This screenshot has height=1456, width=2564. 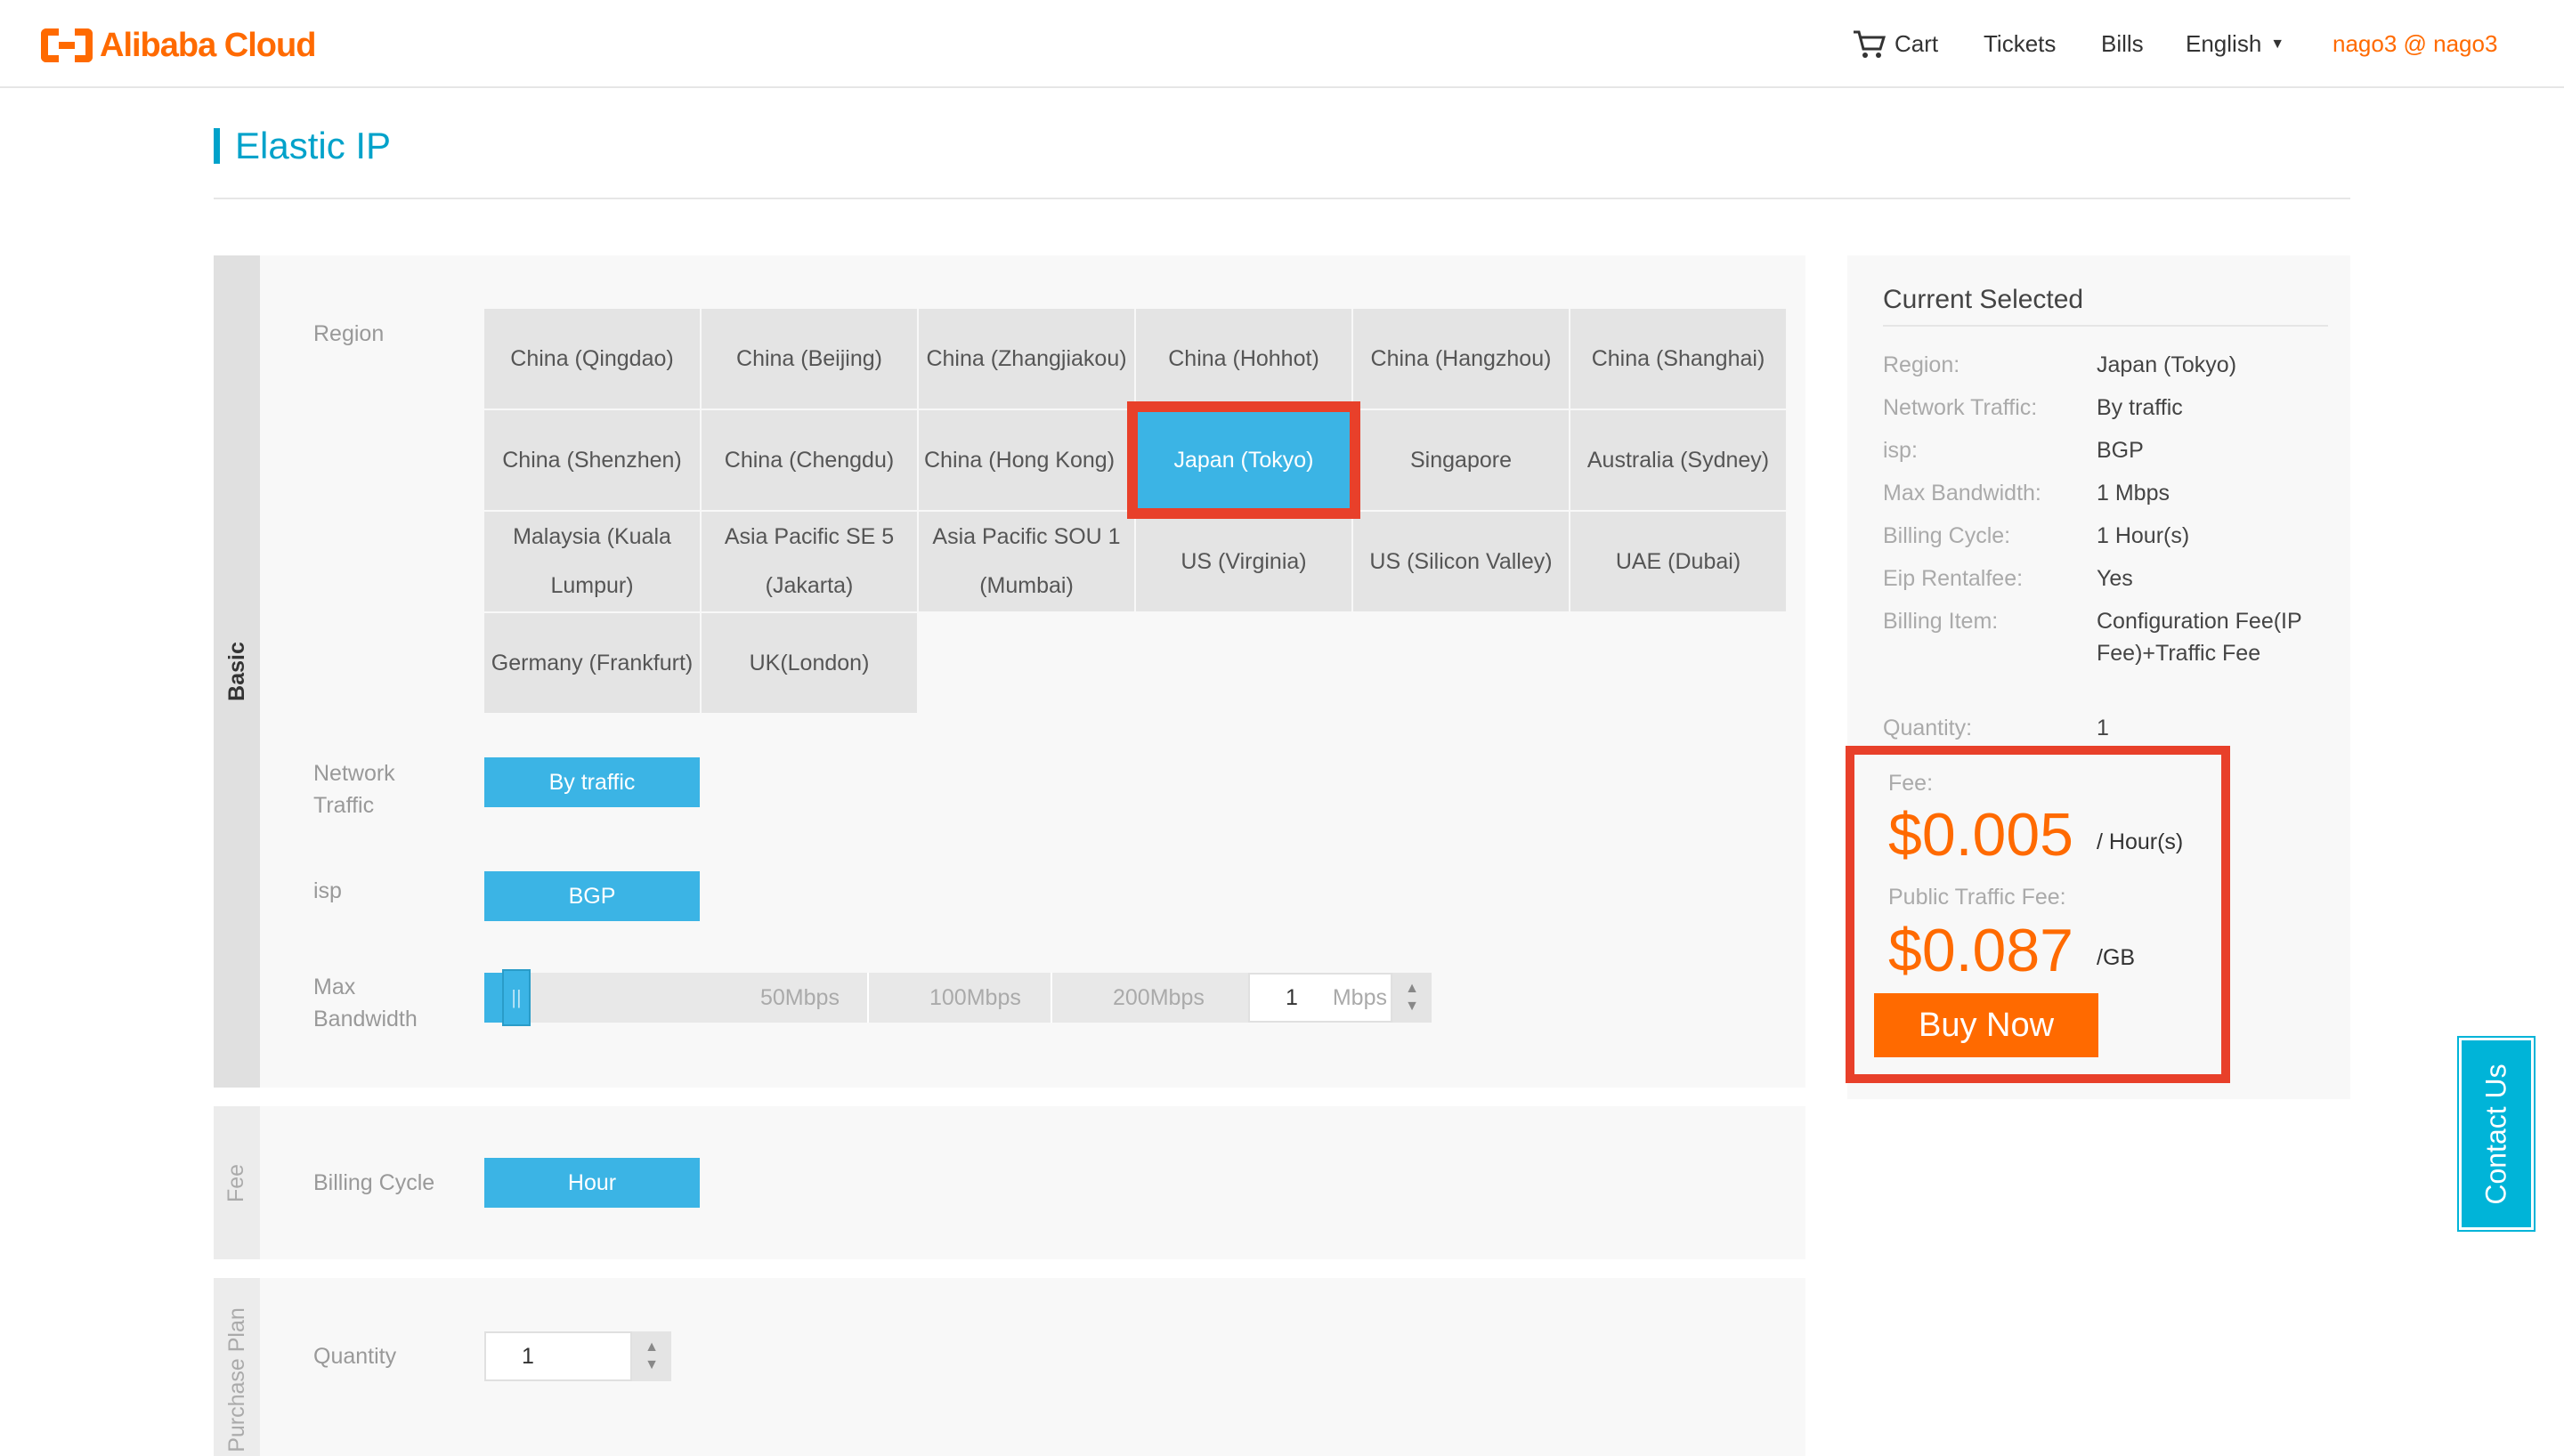 What do you see at coordinates (2122, 44) in the screenshot?
I see `bills-link: Bills` at bounding box center [2122, 44].